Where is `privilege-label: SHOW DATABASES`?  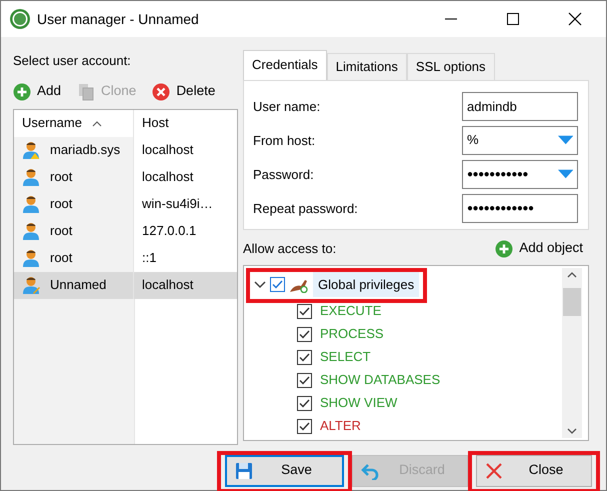 privilege-label: SHOW DATABASES is located at coordinates (380, 380).